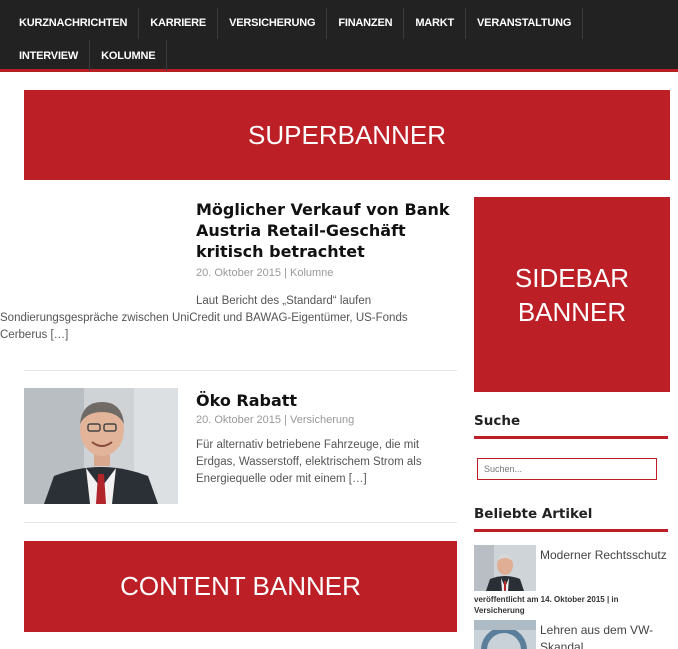  What do you see at coordinates (604, 635) in the screenshot?
I see `popular-article-title: Lehren aus dem VW-Skandal` at bounding box center [604, 635].